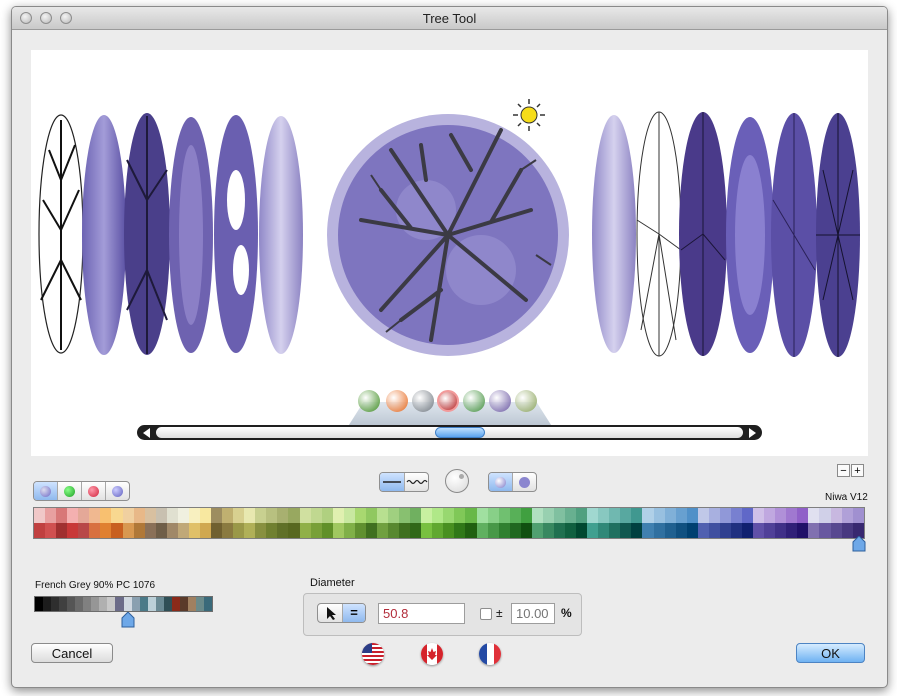 This screenshot has height=696, width=897. What do you see at coordinates (752, 433) in the screenshot?
I see `scroll-right-arrow-icon` at bounding box center [752, 433].